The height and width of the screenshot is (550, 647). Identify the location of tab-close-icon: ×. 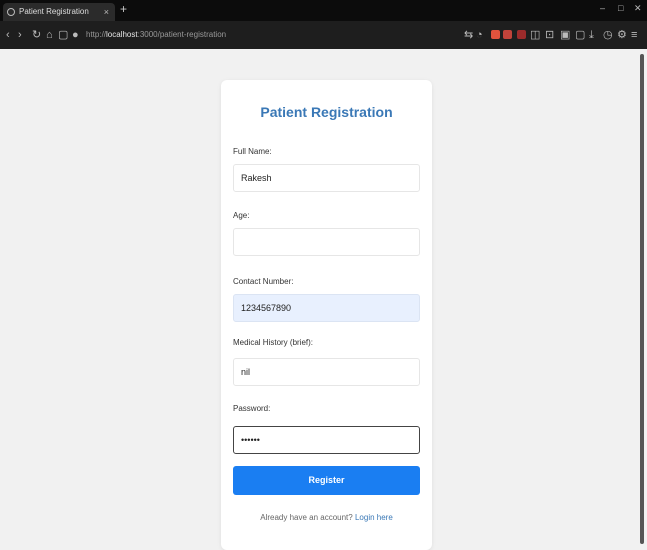
(106, 12).